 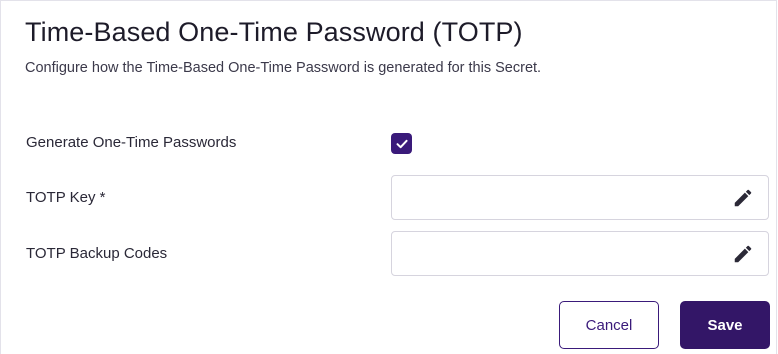 What do you see at coordinates (559, 254) in the screenshot?
I see `totp-backup-codes-input` at bounding box center [559, 254].